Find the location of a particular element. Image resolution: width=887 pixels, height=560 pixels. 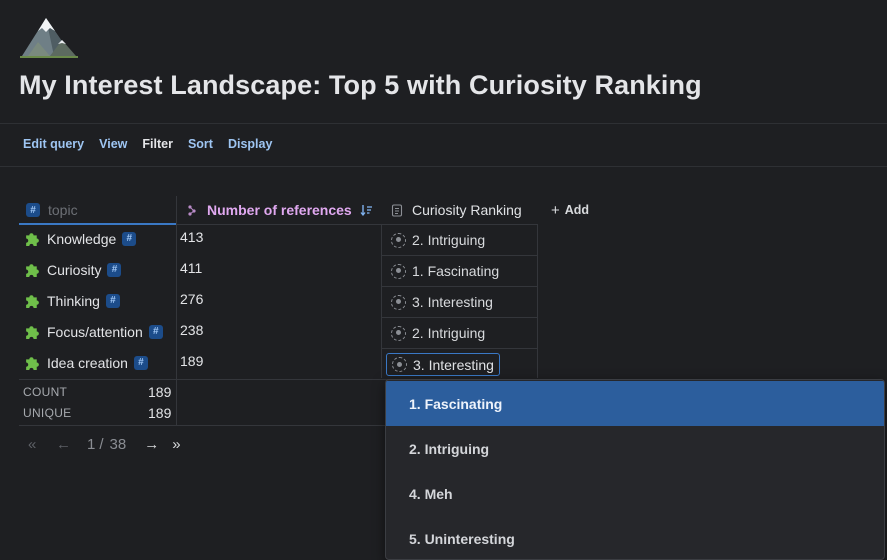

option-uninteresting: 5. Uninteresting is located at coordinates (635, 537).